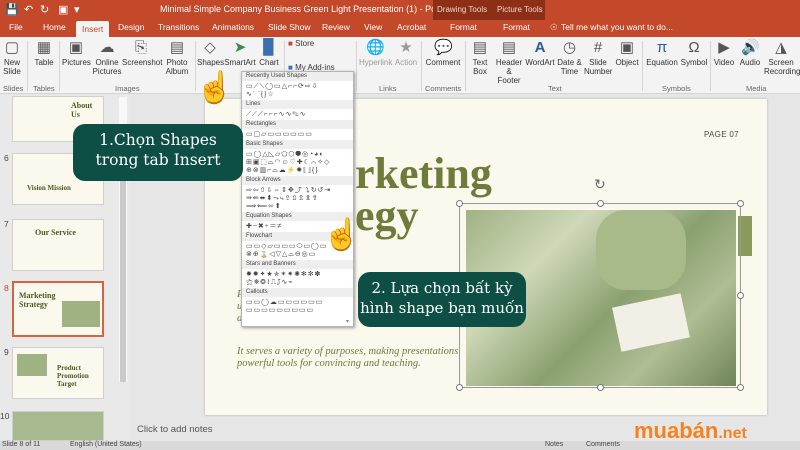  Describe the element at coordinates (598, 57) in the screenshot. I see `slide-number-button: # Slide Number` at that location.